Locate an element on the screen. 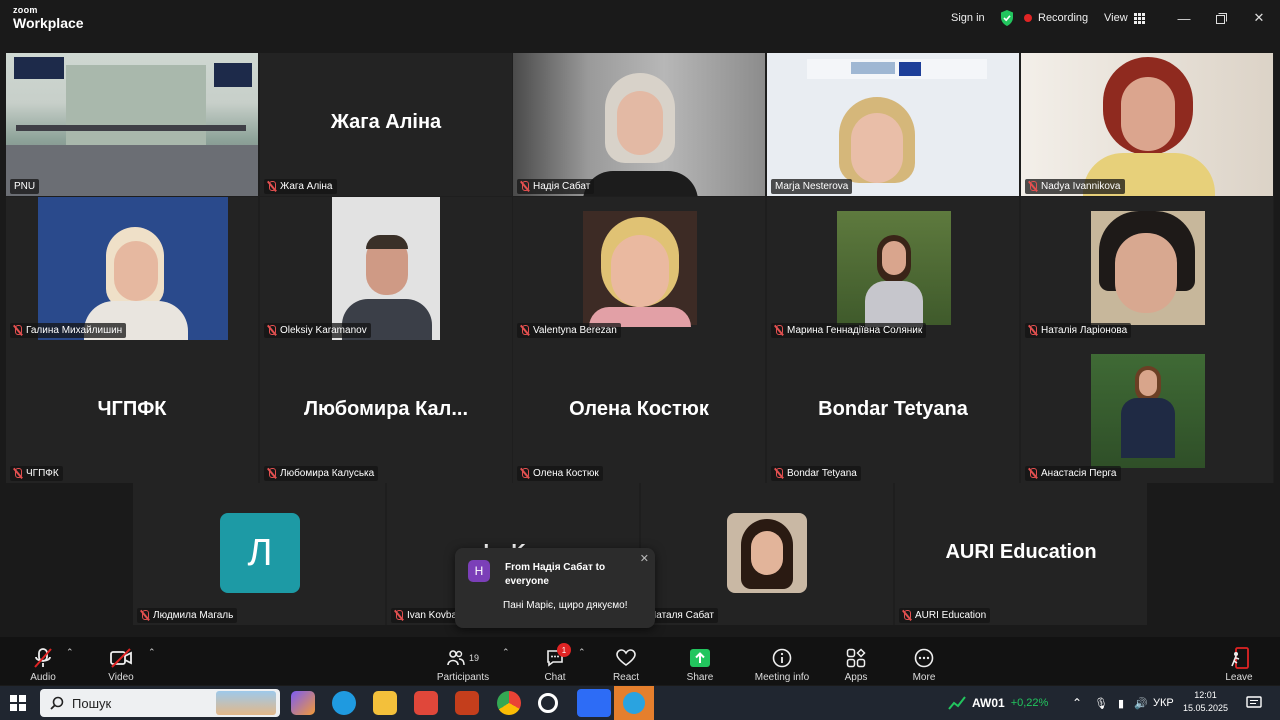 The image size is (1280, 720). recording-indicator: Recording is located at coordinates (1056, 18).